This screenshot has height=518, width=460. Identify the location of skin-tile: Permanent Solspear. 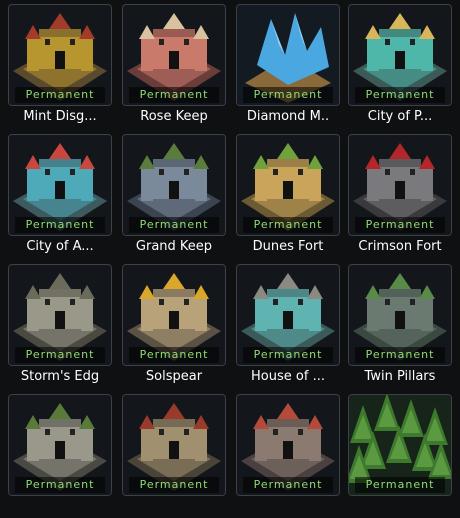
(174, 326).